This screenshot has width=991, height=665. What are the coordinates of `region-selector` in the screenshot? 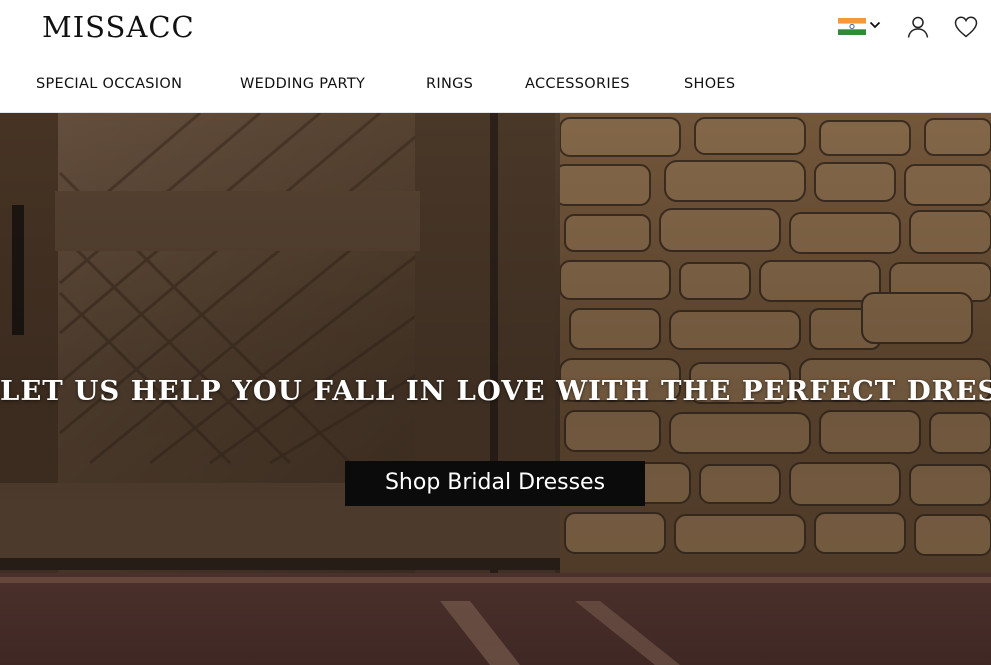 It's located at (860, 26).